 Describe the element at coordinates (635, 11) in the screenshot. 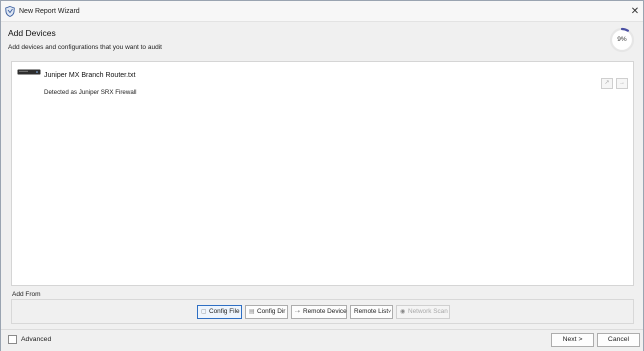

I see `close-button: ✕` at that location.